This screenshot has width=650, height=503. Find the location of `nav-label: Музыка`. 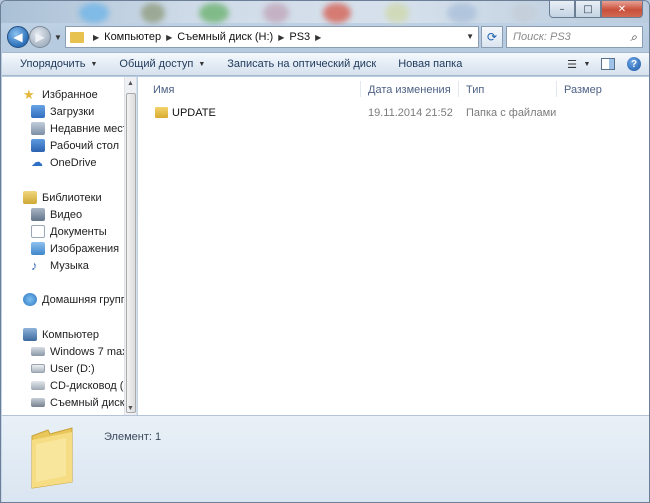

nav-label: Музыка is located at coordinates (69, 265).